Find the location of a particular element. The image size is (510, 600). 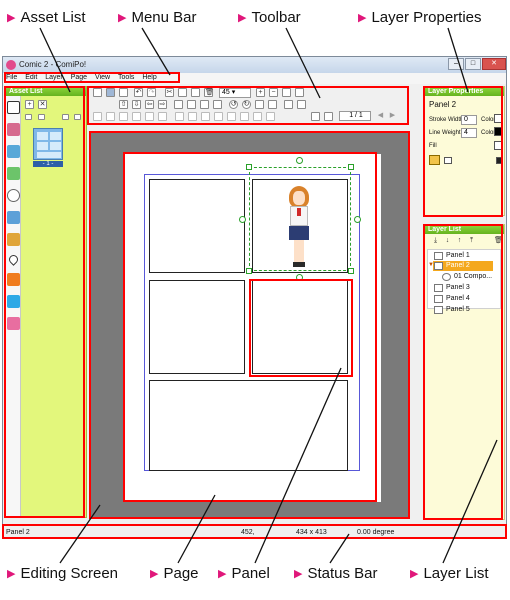

align-right-icon is located at coordinates (123, 116).